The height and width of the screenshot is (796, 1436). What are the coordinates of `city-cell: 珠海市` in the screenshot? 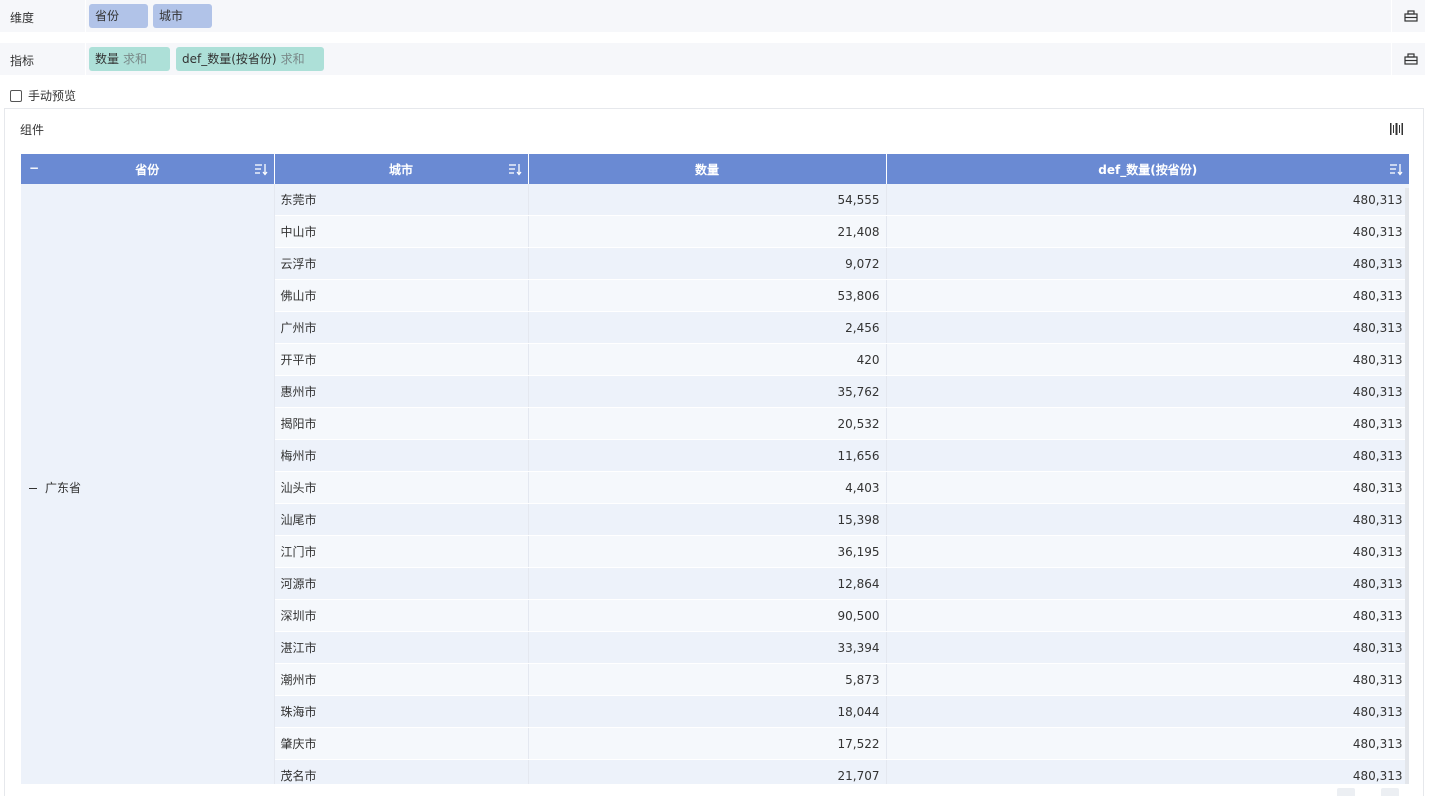 It's located at (401, 711).